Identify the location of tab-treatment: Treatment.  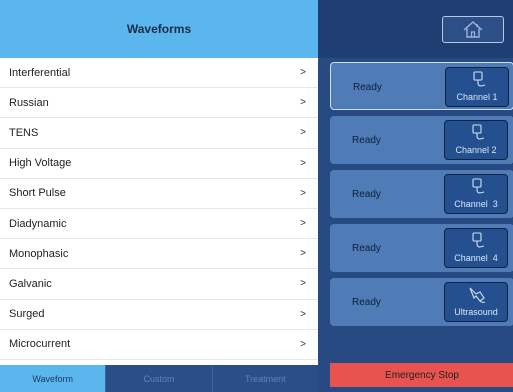
(265, 378).